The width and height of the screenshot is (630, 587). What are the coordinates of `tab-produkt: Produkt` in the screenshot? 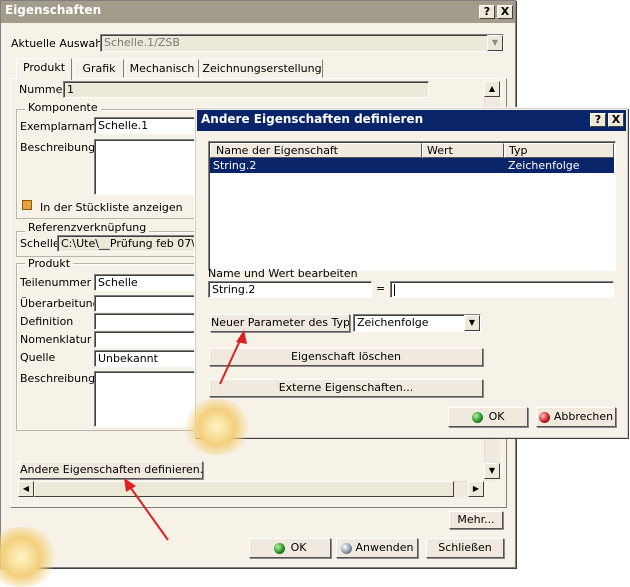 It's located at (44, 69).